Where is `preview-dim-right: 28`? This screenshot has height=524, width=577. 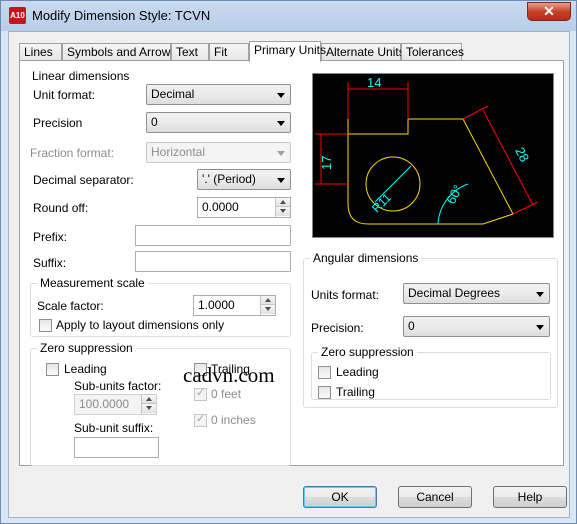 preview-dim-right: 28 is located at coordinates (522, 155).